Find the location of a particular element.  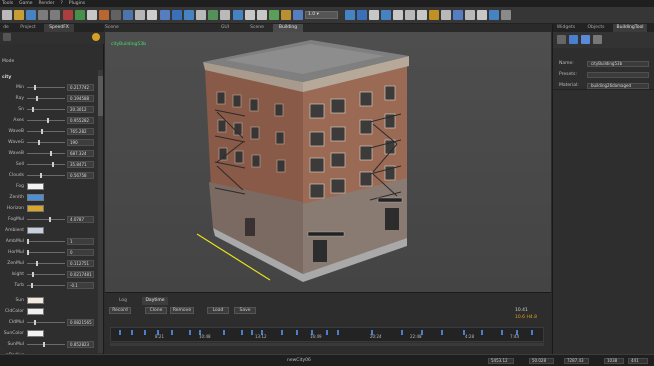

timeline-track is located at coordinates (327, 334).